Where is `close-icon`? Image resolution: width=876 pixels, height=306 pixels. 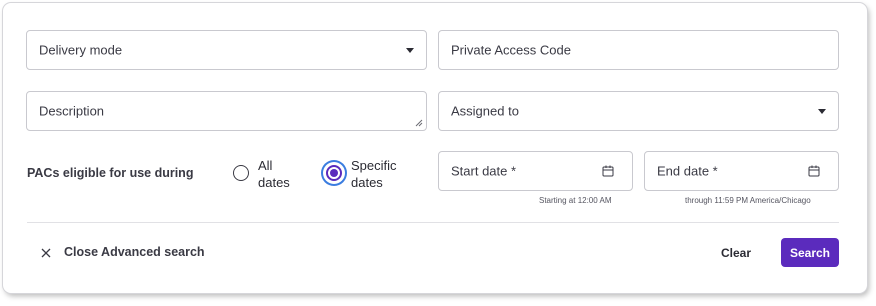
close-icon is located at coordinates (46, 253).